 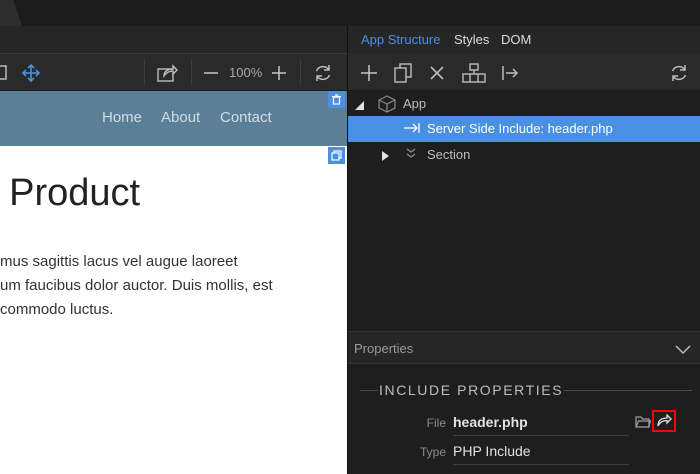 What do you see at coordinates (336, 99) in the screenshot?
I see `delete-element-icon` at bounding box center [336, 99].